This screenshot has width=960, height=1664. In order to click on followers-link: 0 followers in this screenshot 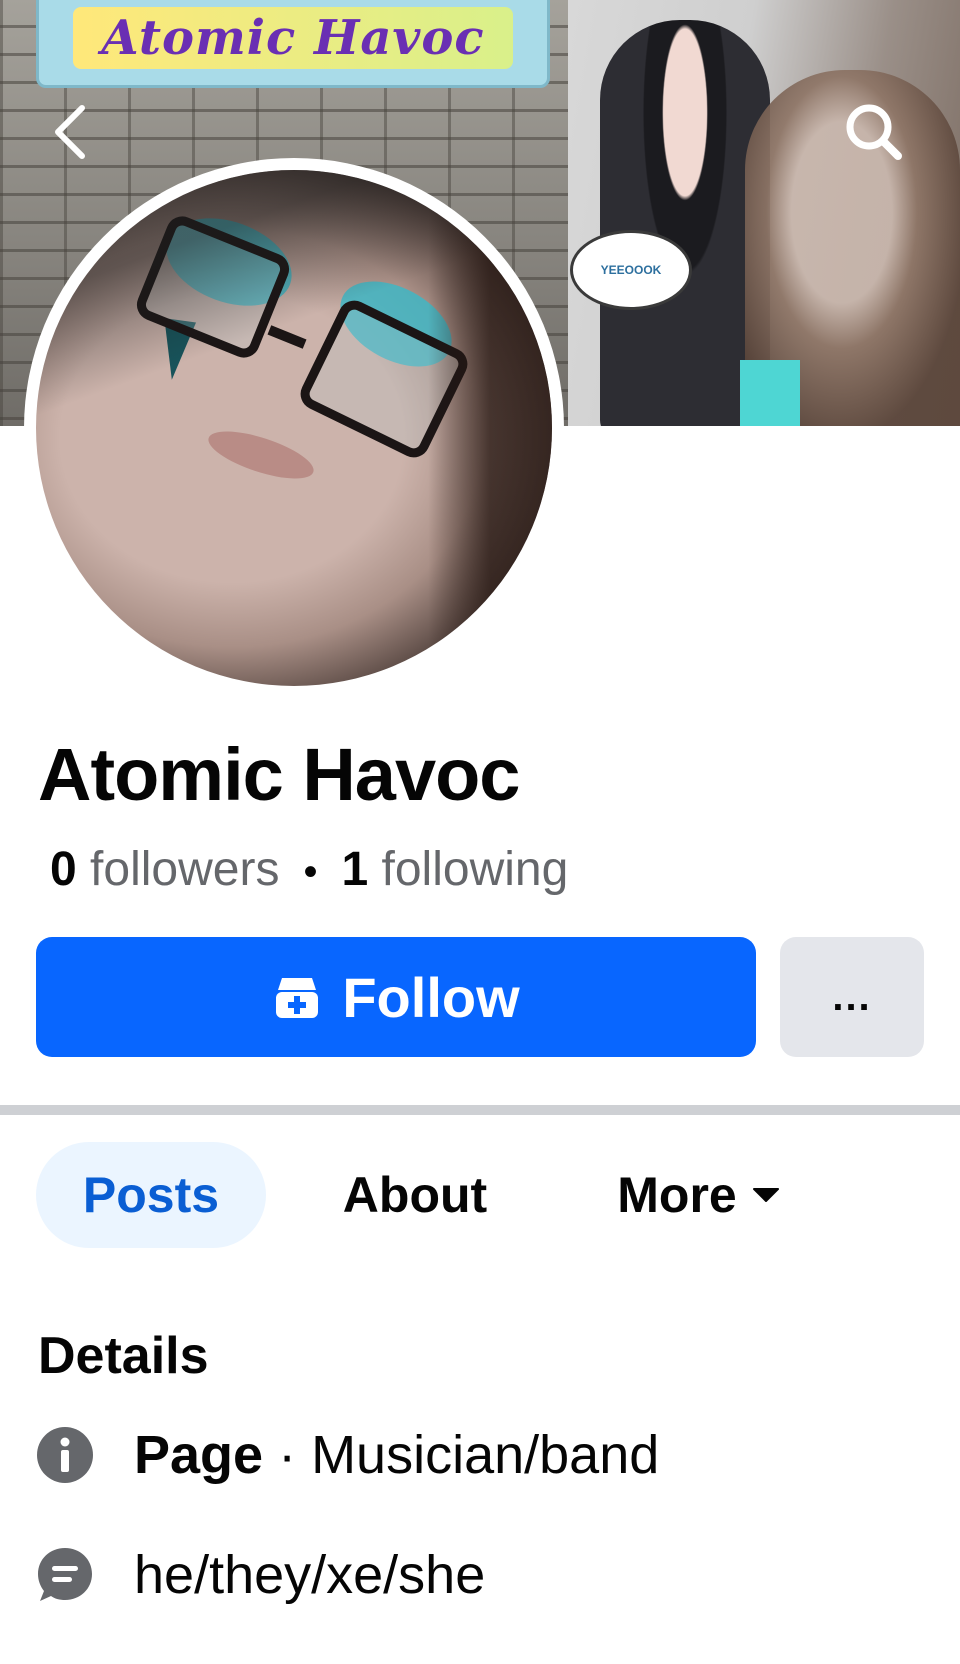, I will do `click(164, 869)`.